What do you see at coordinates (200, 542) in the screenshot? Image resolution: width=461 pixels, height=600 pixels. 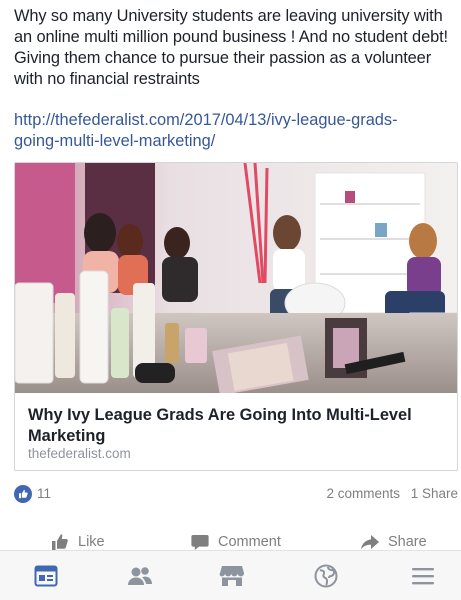 I see `comment-bubble-icon` at bounding box center [200, 542].